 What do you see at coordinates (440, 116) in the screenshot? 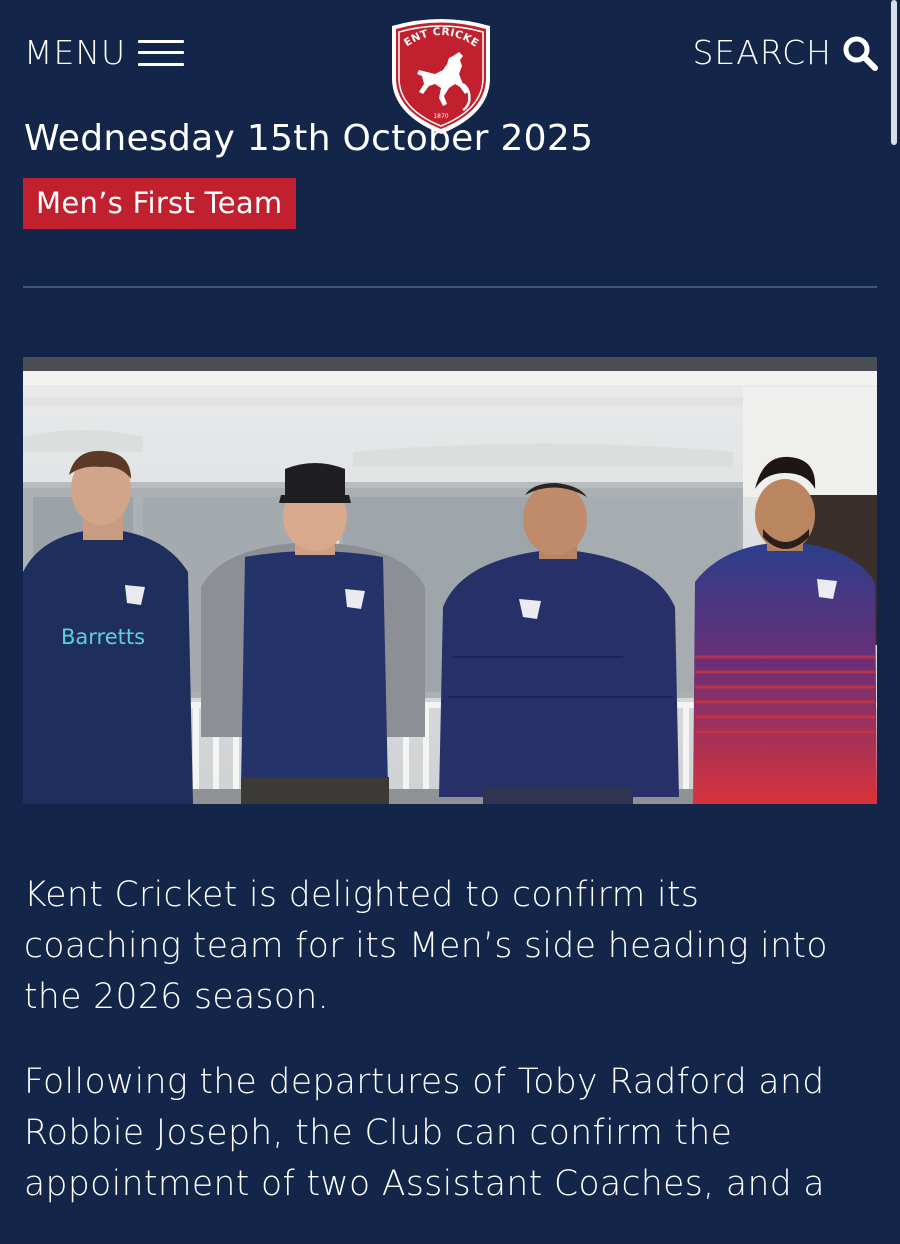
I see `svg-text: 1870` at bounding box center [440, 116].